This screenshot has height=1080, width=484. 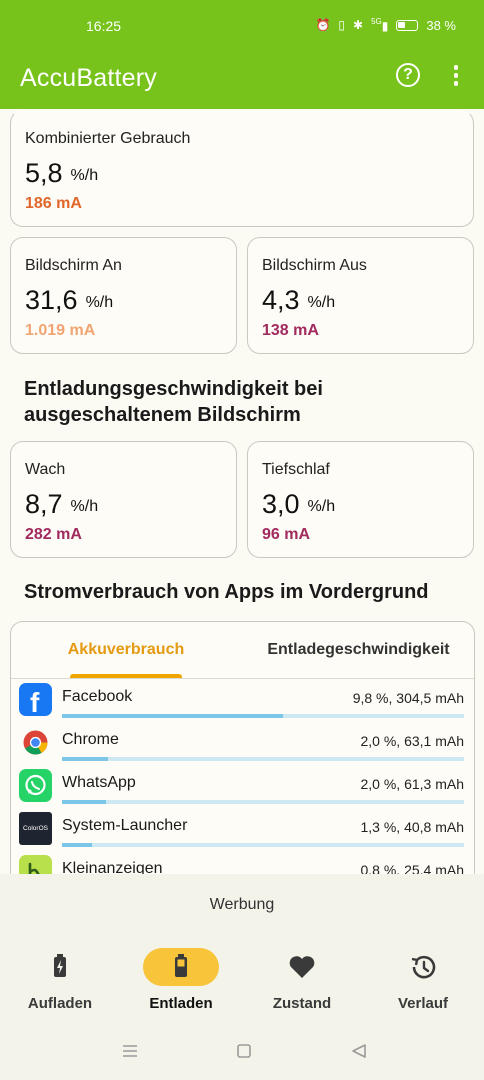 What do you see at coordinates (90, 739) in the screenshot?
I see `app-name: Chrome` at bounding box center [90, 739].